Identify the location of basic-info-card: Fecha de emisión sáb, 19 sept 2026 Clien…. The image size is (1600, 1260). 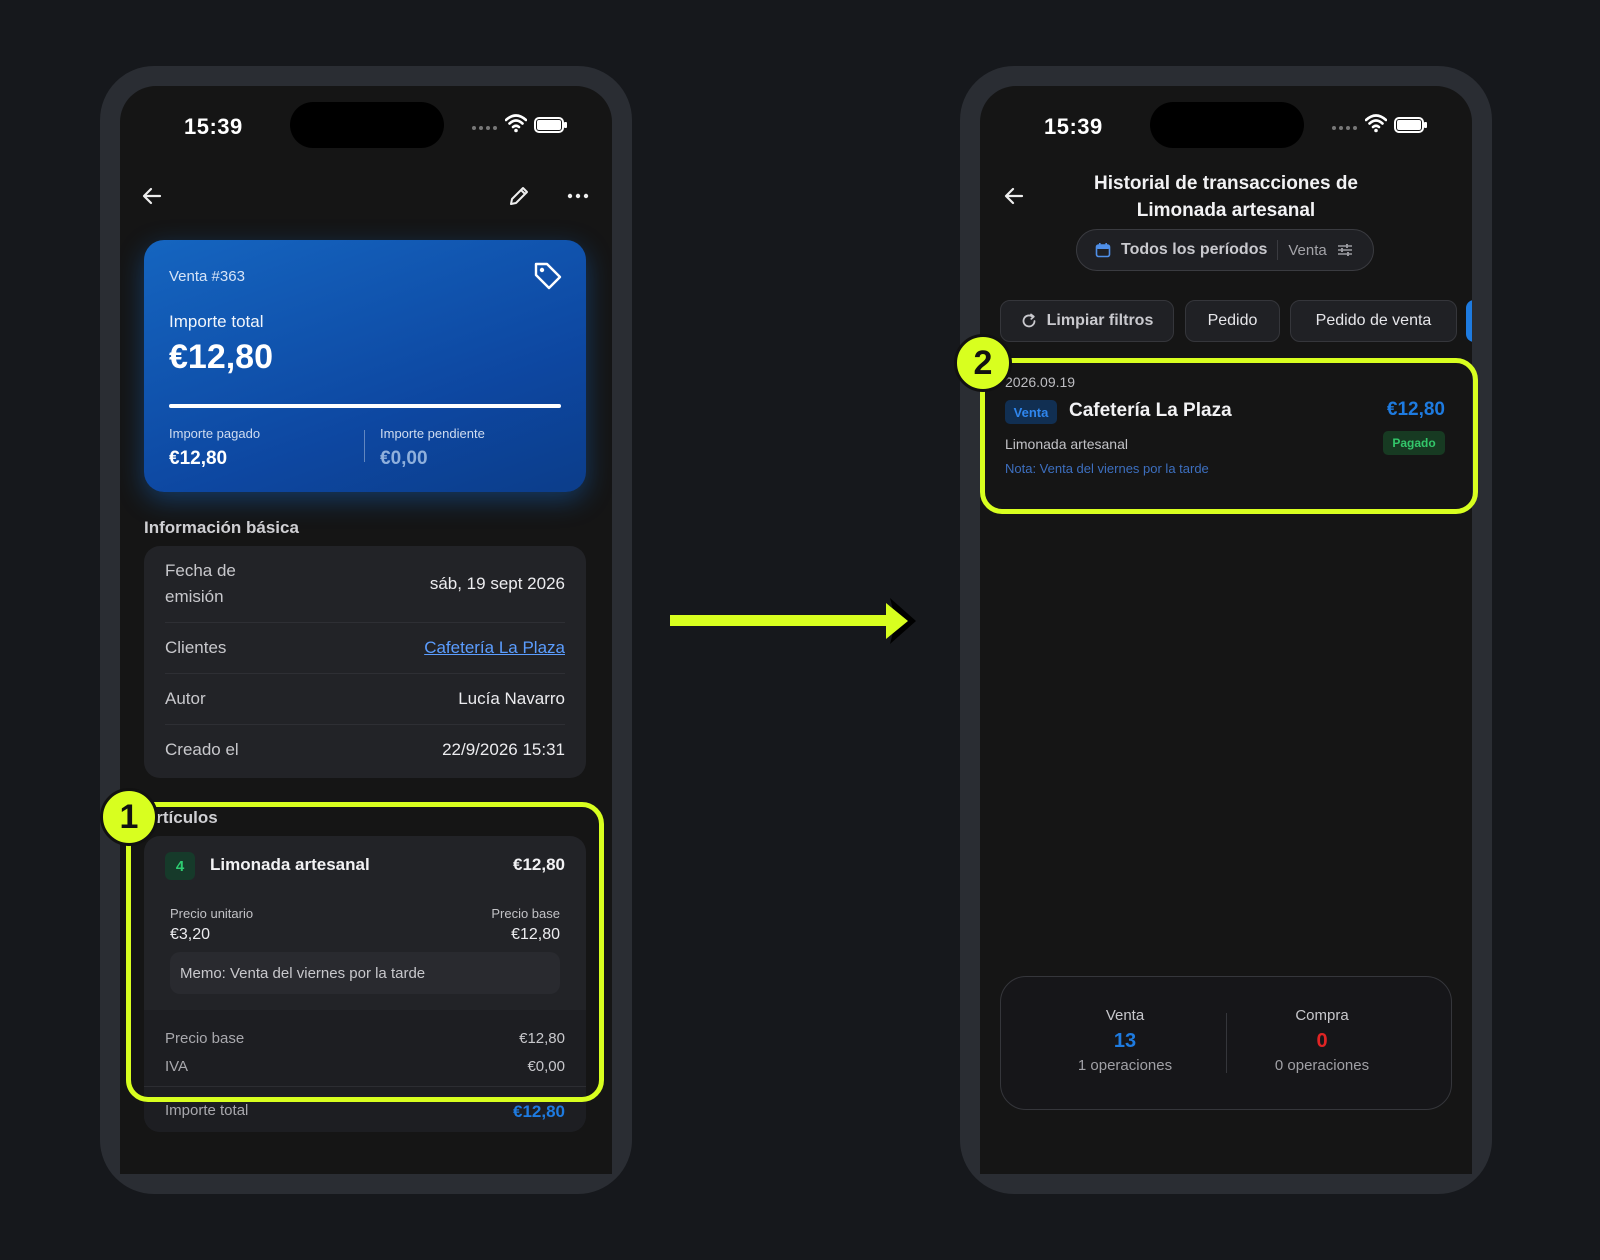
(365, 662).